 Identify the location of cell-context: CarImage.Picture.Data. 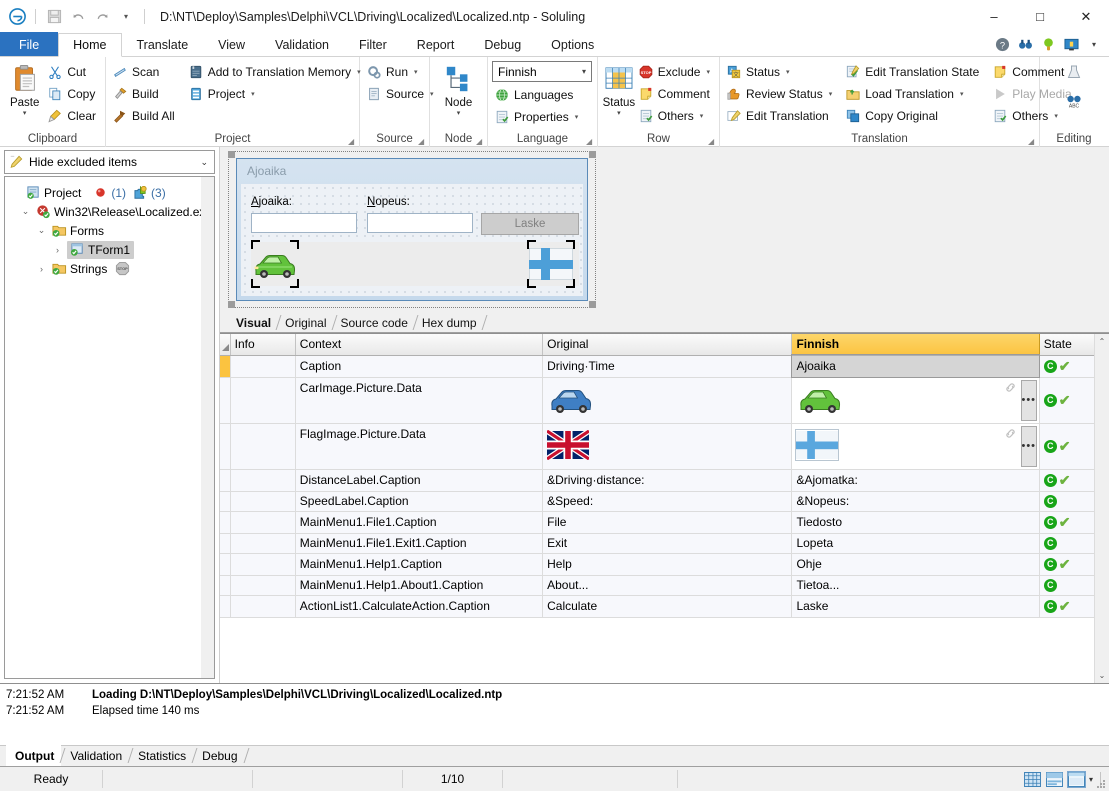
(419, 400).